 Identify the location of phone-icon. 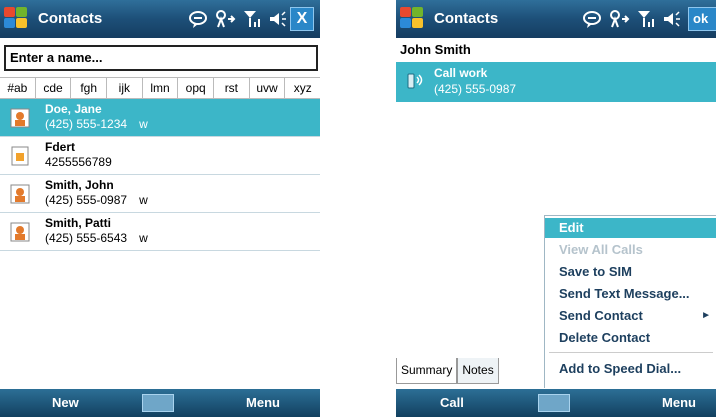
(415, 81).